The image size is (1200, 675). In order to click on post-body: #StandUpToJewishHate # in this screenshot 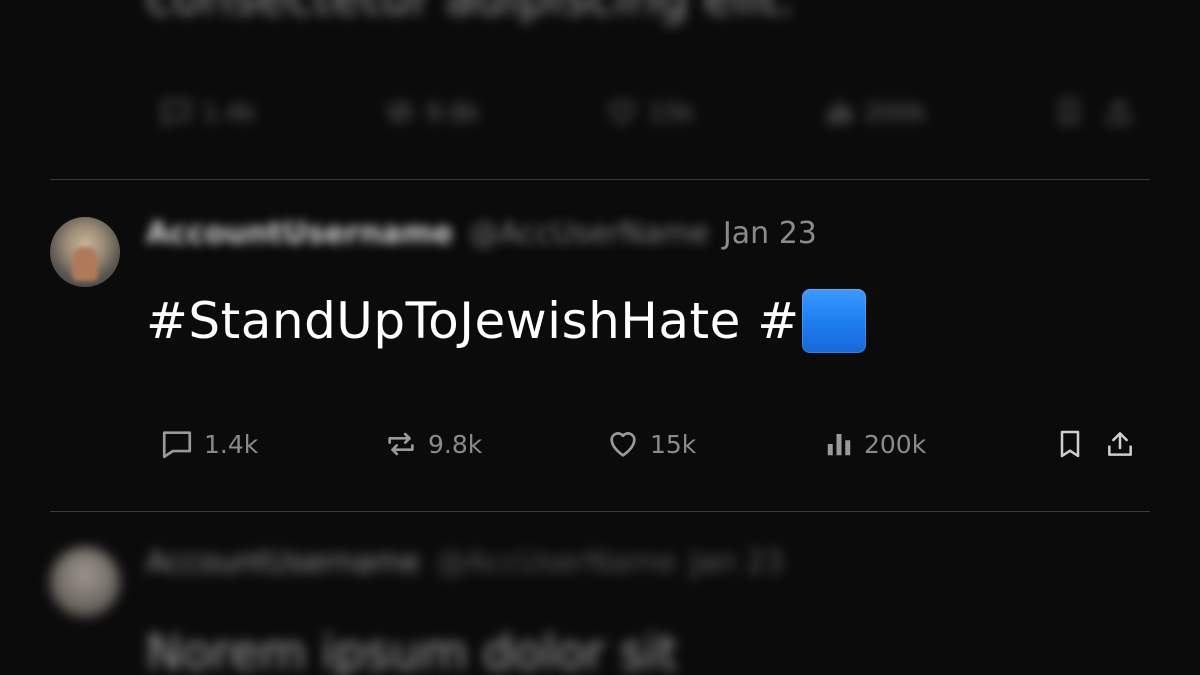, I will do `click(506, 321)`.